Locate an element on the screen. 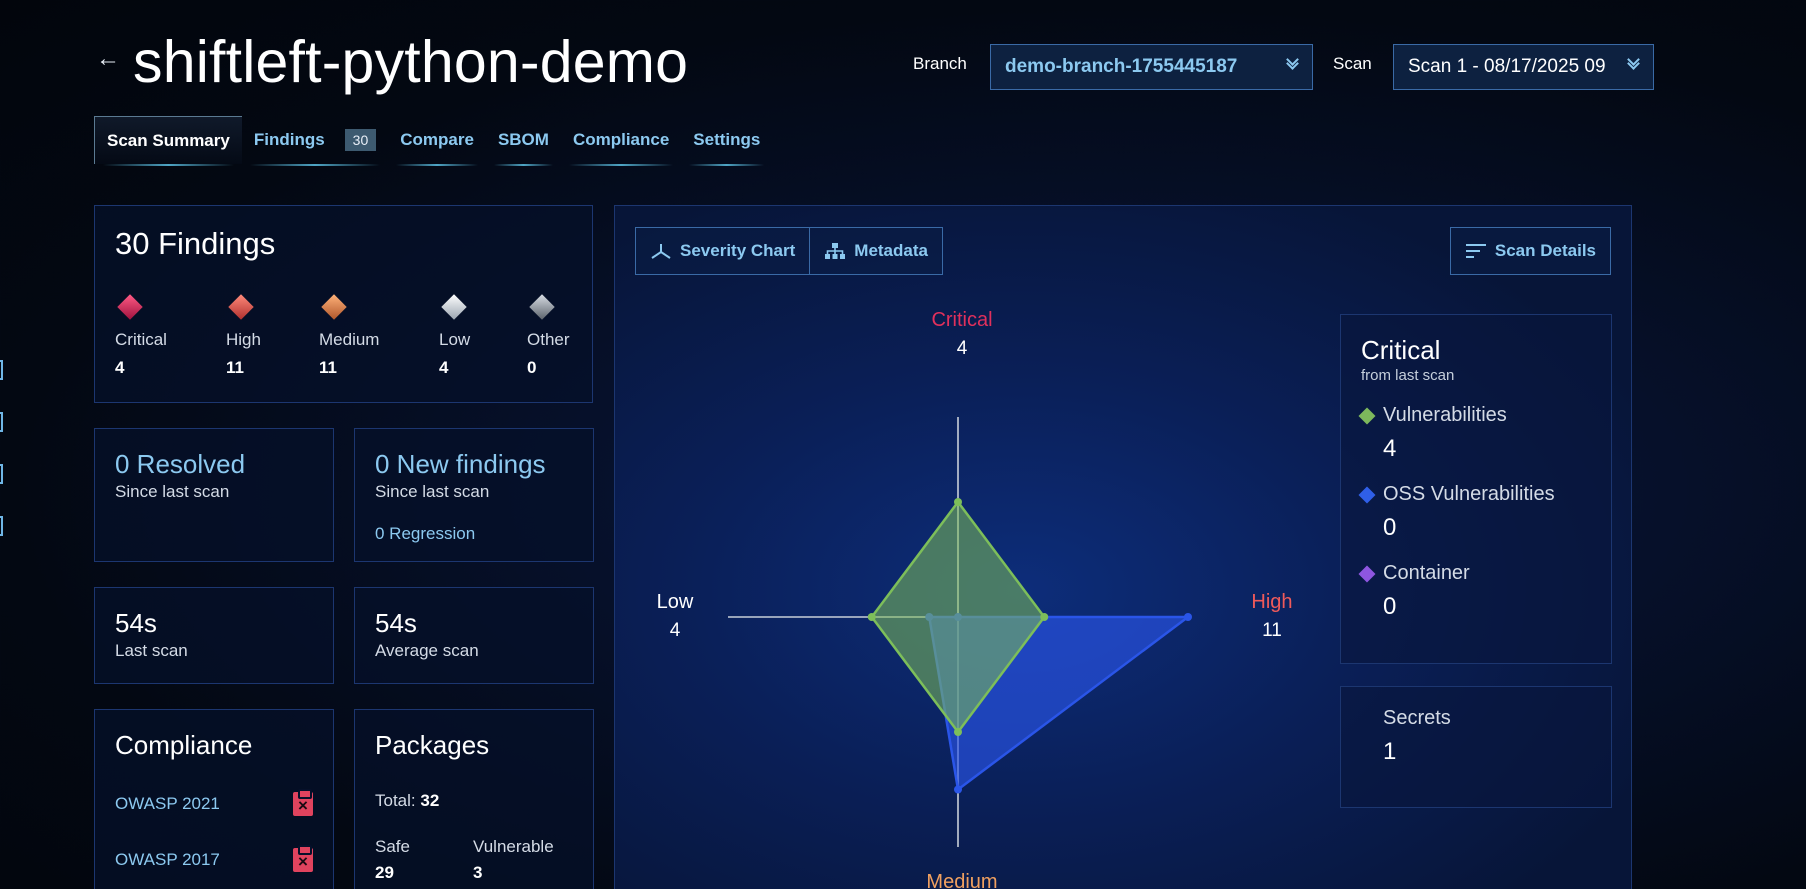  new-findings-title: 0 New findings is located at coordinates (474, 464).